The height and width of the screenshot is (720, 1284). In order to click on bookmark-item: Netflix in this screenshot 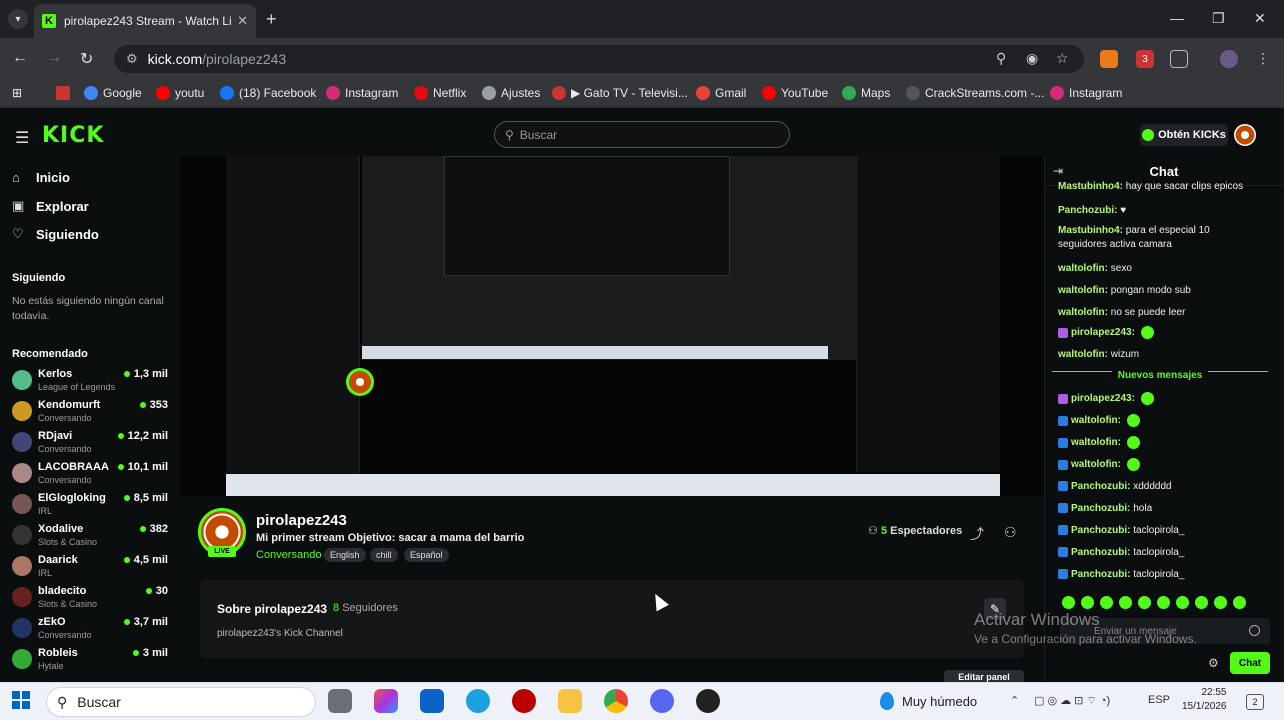, I will do `click(440, 93)`.